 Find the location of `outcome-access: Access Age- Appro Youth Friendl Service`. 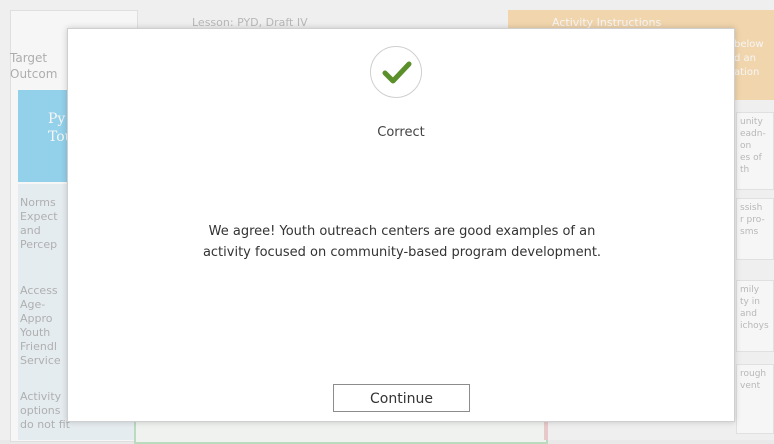

outcome-access: Access Age- Appro Youth Friendl Service is located at coordinates (40, 325).